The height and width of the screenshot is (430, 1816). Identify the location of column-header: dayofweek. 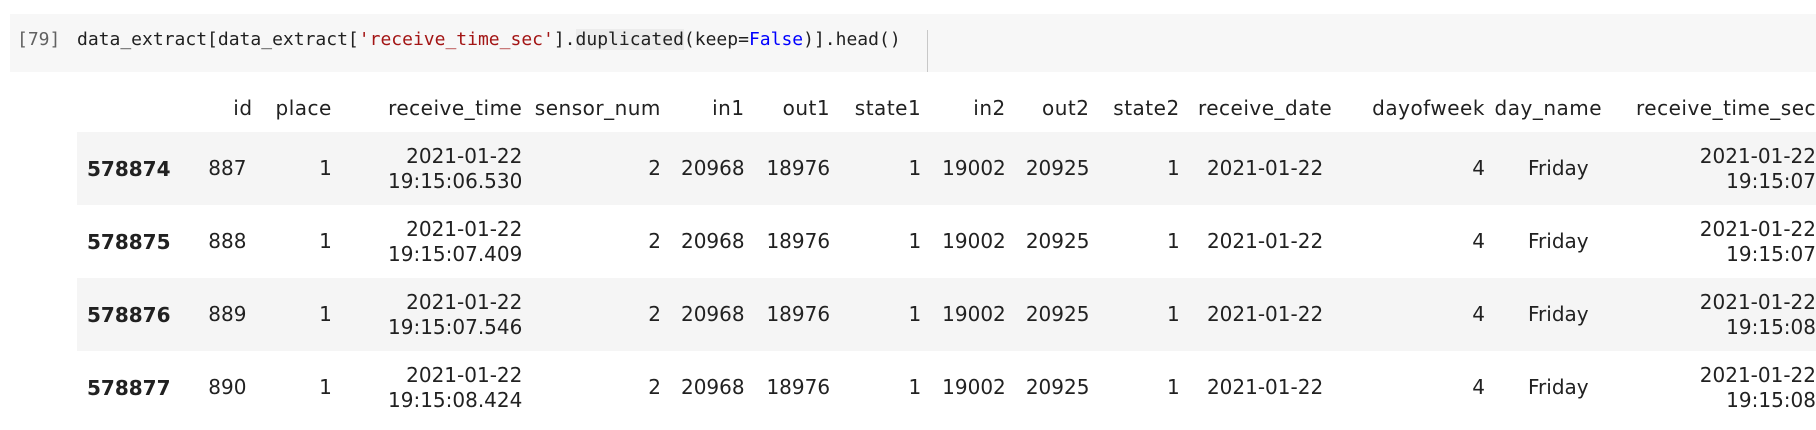
(1428, 108).